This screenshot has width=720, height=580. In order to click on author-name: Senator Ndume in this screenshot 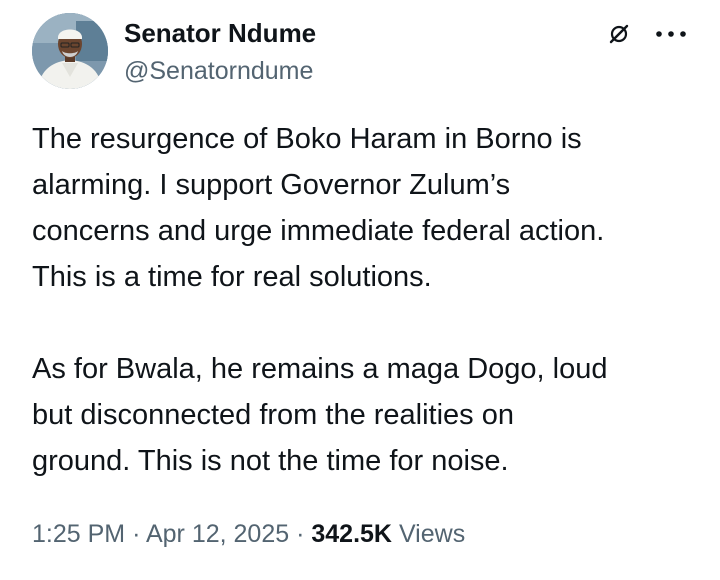, I will do `click(220, 33)`.